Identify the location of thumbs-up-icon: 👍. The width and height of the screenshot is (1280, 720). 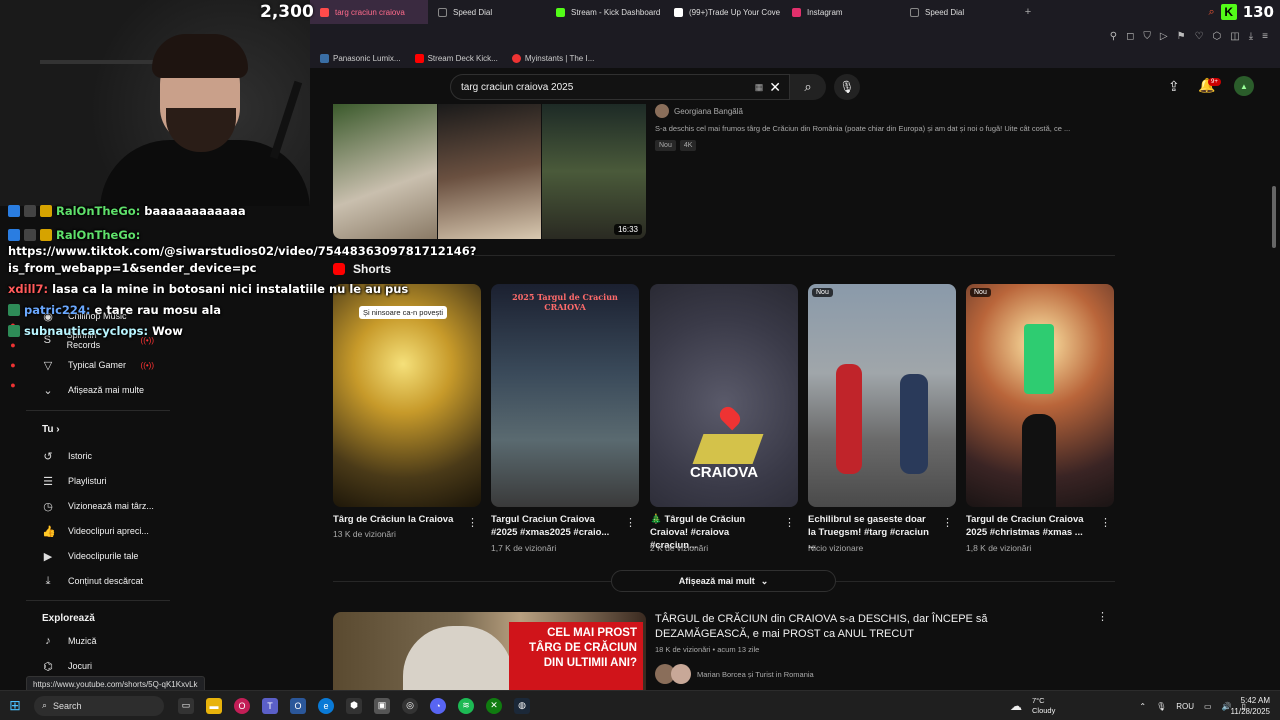
(49, 531).